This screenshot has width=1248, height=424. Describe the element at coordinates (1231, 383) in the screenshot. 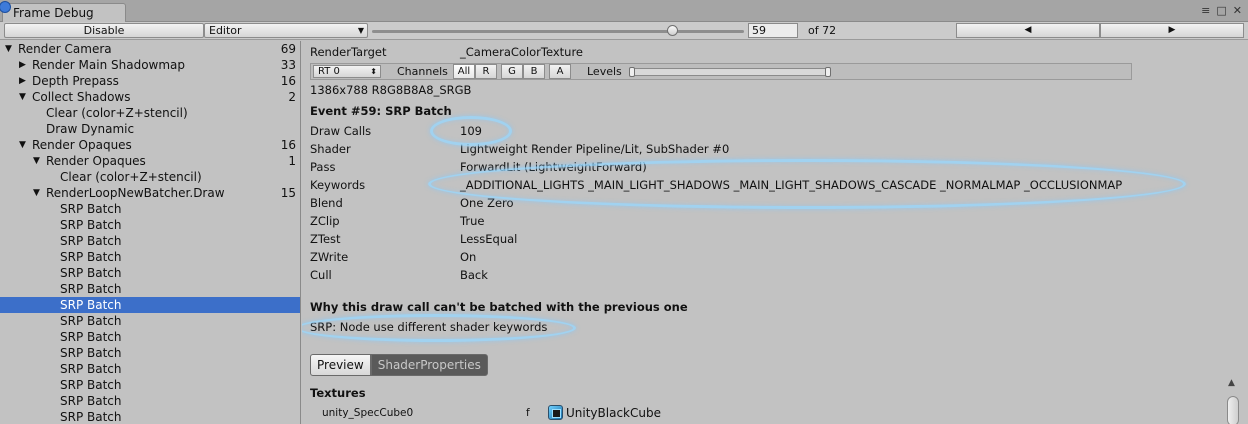

I see `scroll-up-icon: ▲` at that location.